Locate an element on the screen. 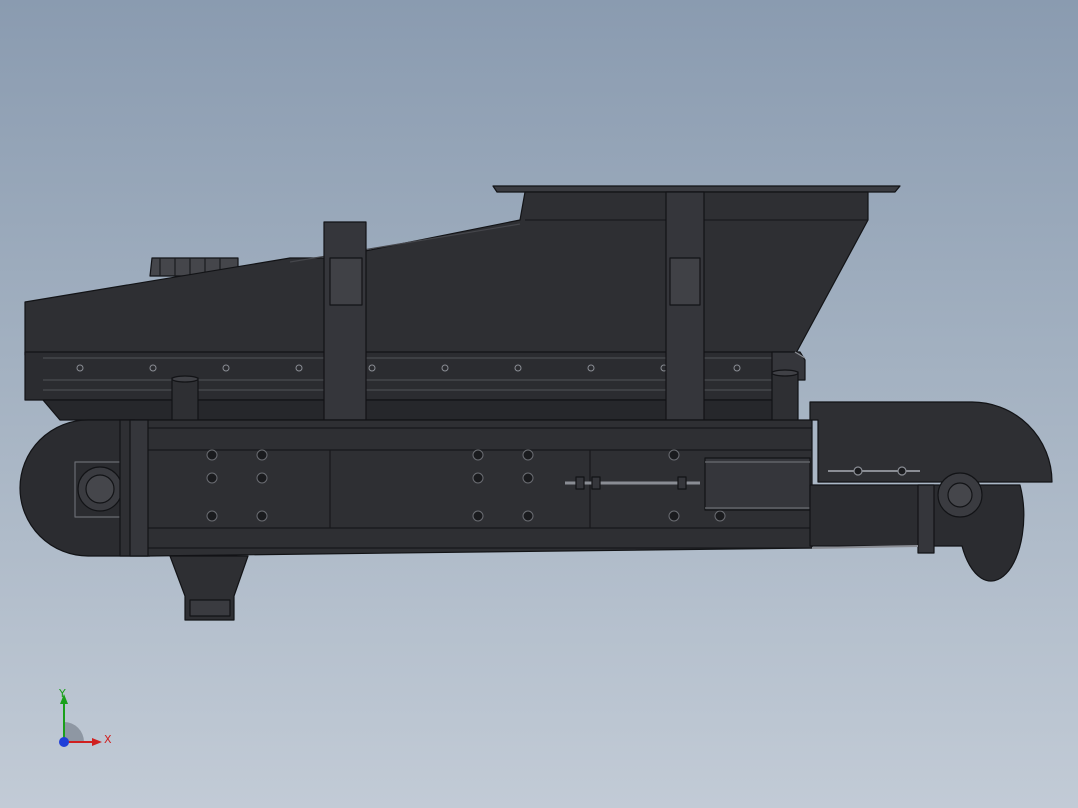 The height and width of the screenshot is (808, 1078). post-right-band is located at coordinates (685, 281).